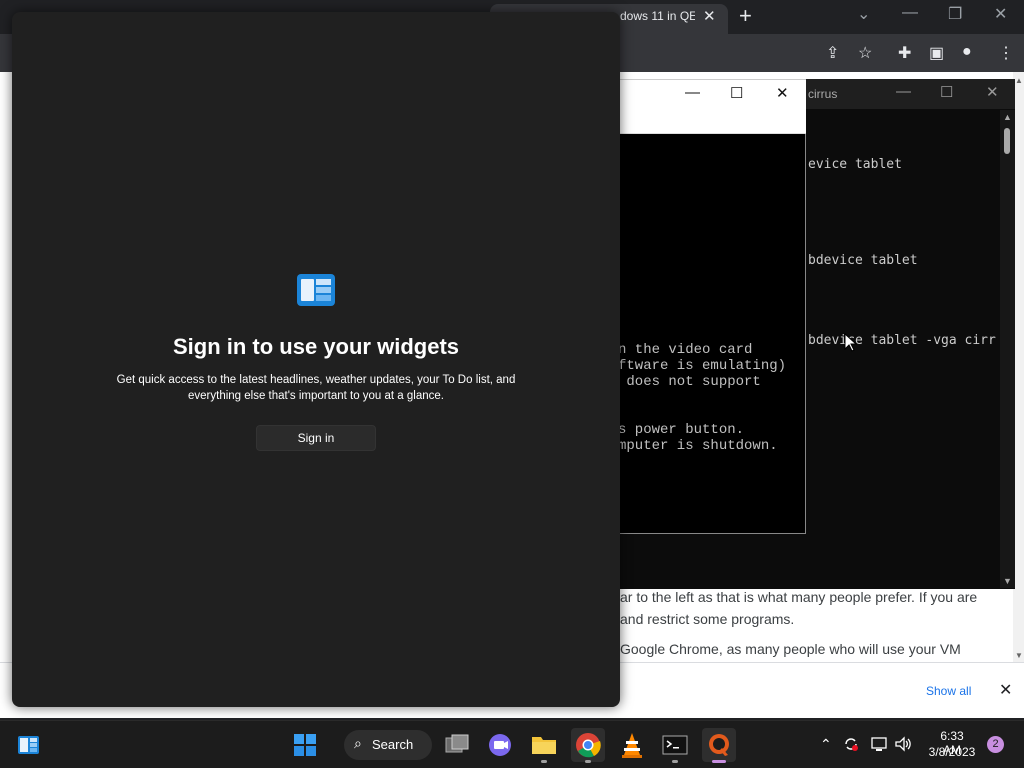  Describe the element at coordinates (992, 92) in the screenshot. I see `terminal-close-button: ✕` at that location.